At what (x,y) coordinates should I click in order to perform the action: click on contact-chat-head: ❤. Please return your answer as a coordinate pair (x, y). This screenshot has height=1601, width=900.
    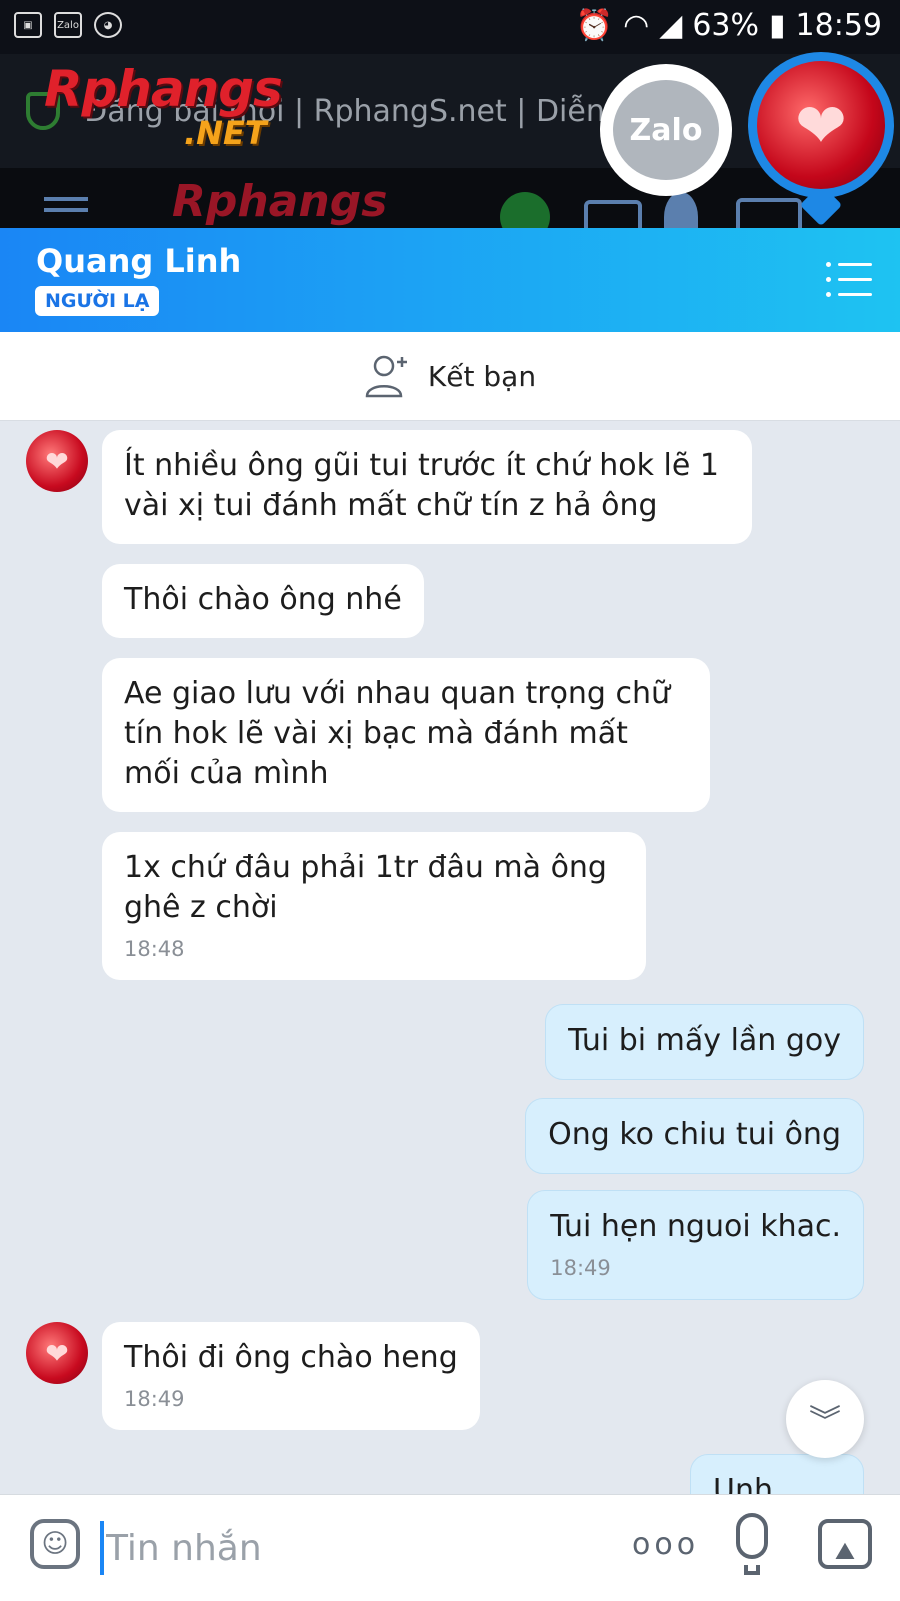
    Looking at the image, I should click on (821, 125).